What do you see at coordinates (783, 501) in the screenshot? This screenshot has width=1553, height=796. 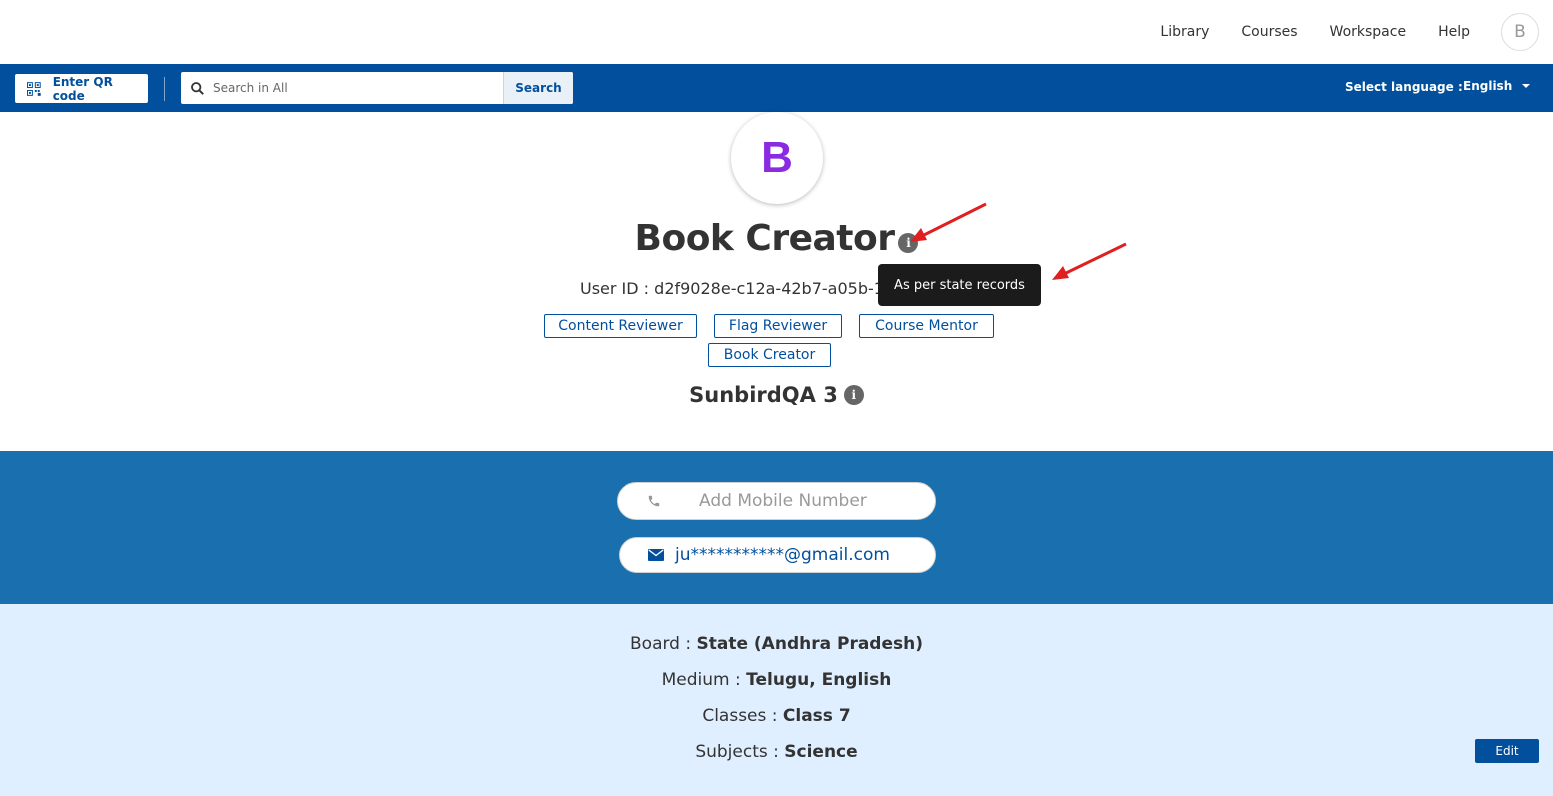 I see `add-mobile-number-label: Add Mobile Number` at bounding box center [783, 501].